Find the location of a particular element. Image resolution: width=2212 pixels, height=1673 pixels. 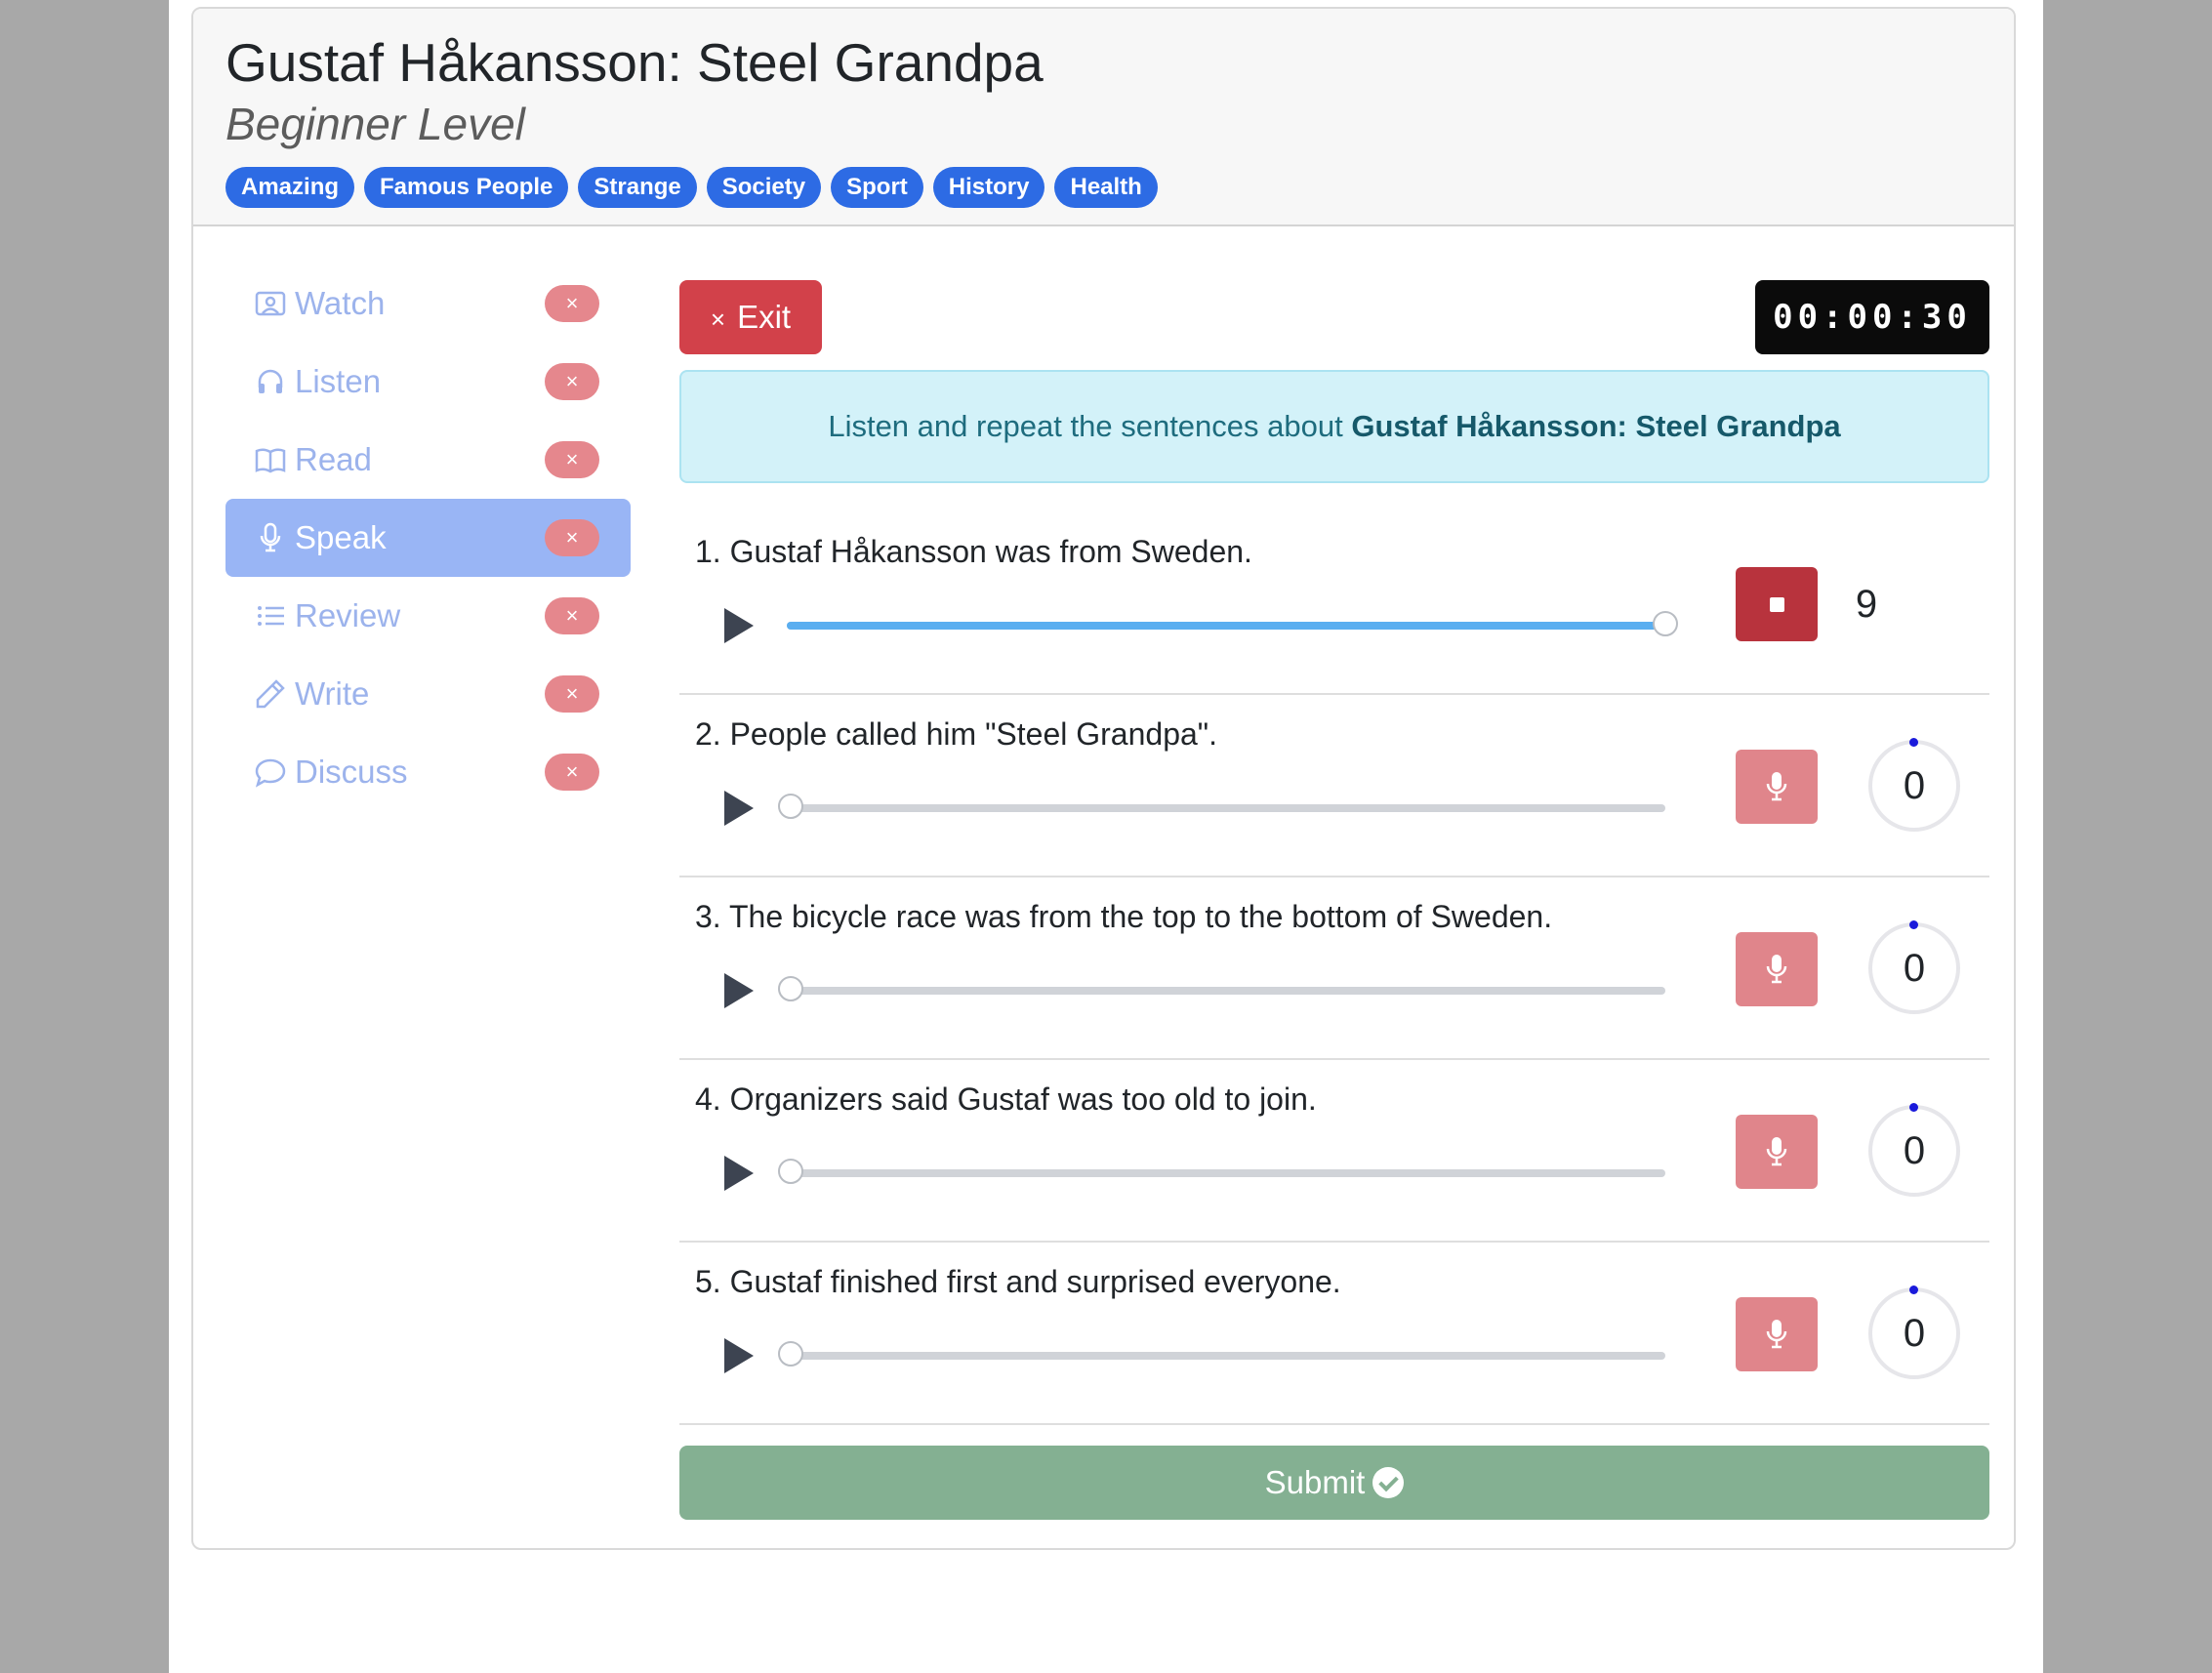

tag-badge: Amazing is located at coordinates (290, 187).